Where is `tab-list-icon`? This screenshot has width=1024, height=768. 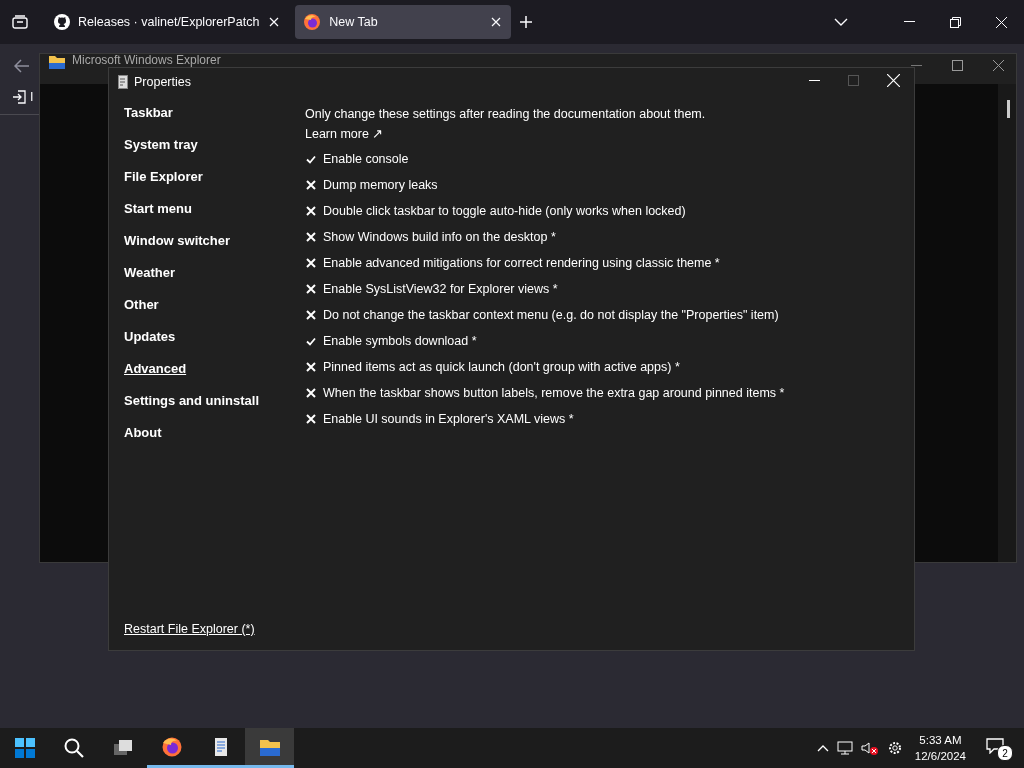
tab-list-icon is located at coordinates (20, 22).